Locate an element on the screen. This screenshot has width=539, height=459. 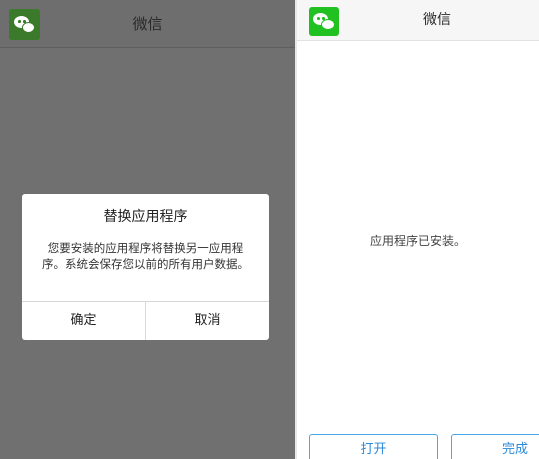
cancel-button: 取消 is located at coordinates (207, 321).